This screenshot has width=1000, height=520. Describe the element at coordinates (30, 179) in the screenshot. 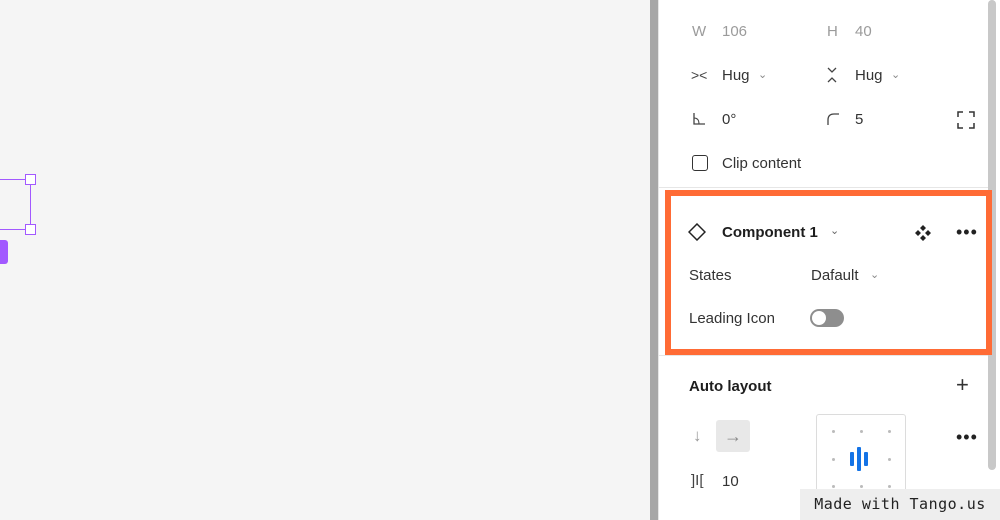

I see `resize-handle-top-right` at that location.